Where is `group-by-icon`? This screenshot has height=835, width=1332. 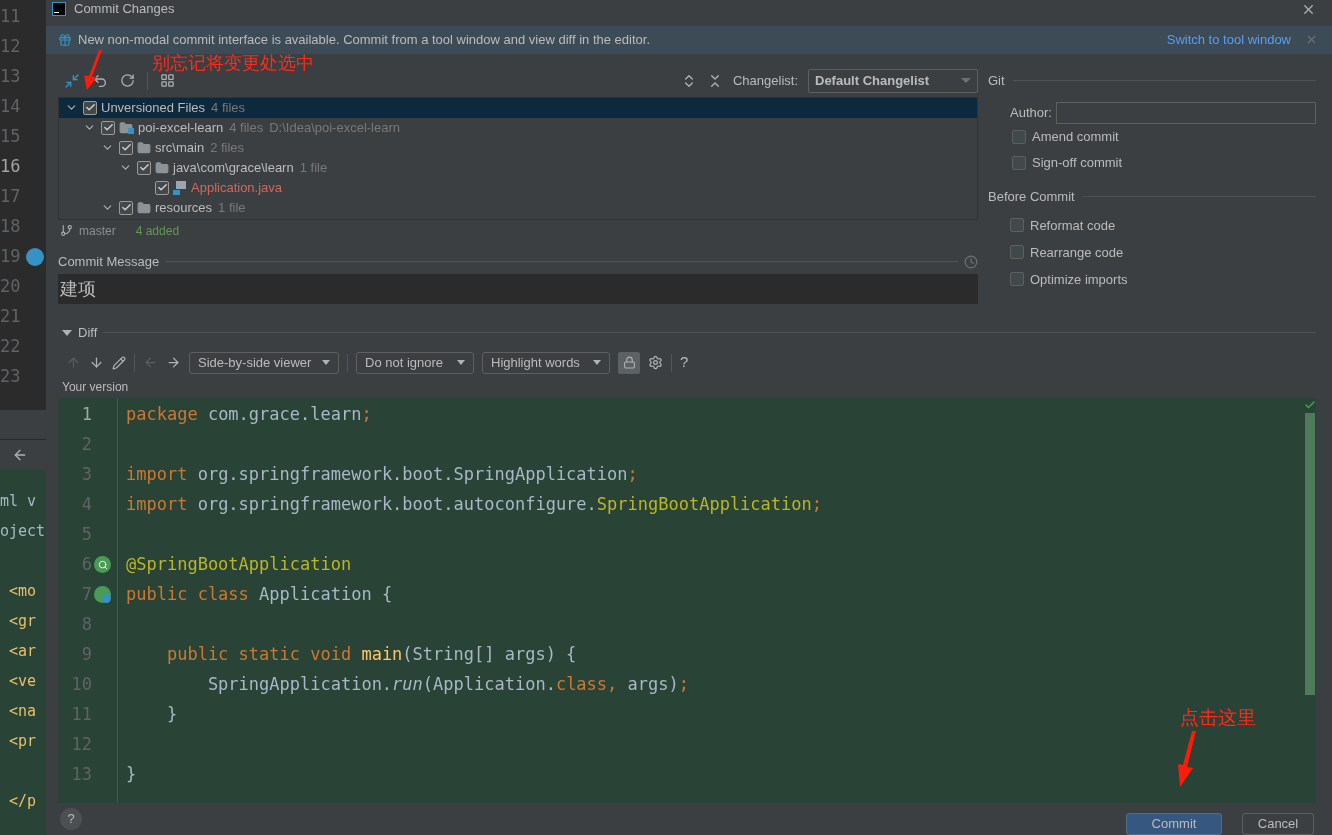 group-by-icon is located at coordinates (167, 81).